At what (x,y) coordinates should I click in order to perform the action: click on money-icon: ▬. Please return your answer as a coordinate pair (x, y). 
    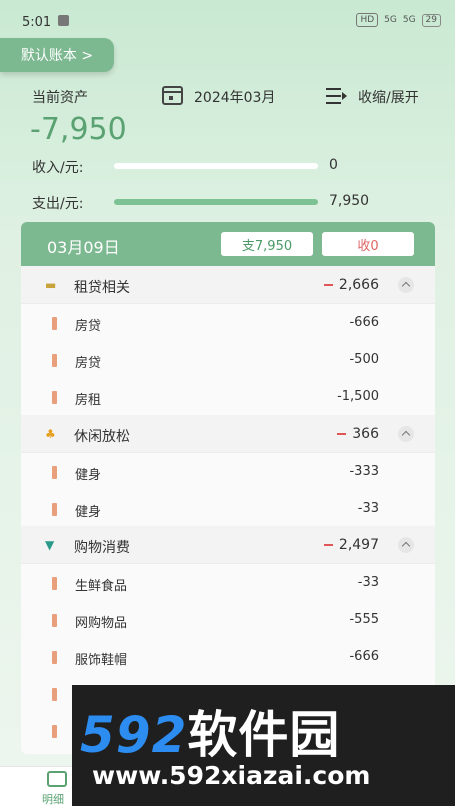
    Looking at the image, I should click on (51, 285).